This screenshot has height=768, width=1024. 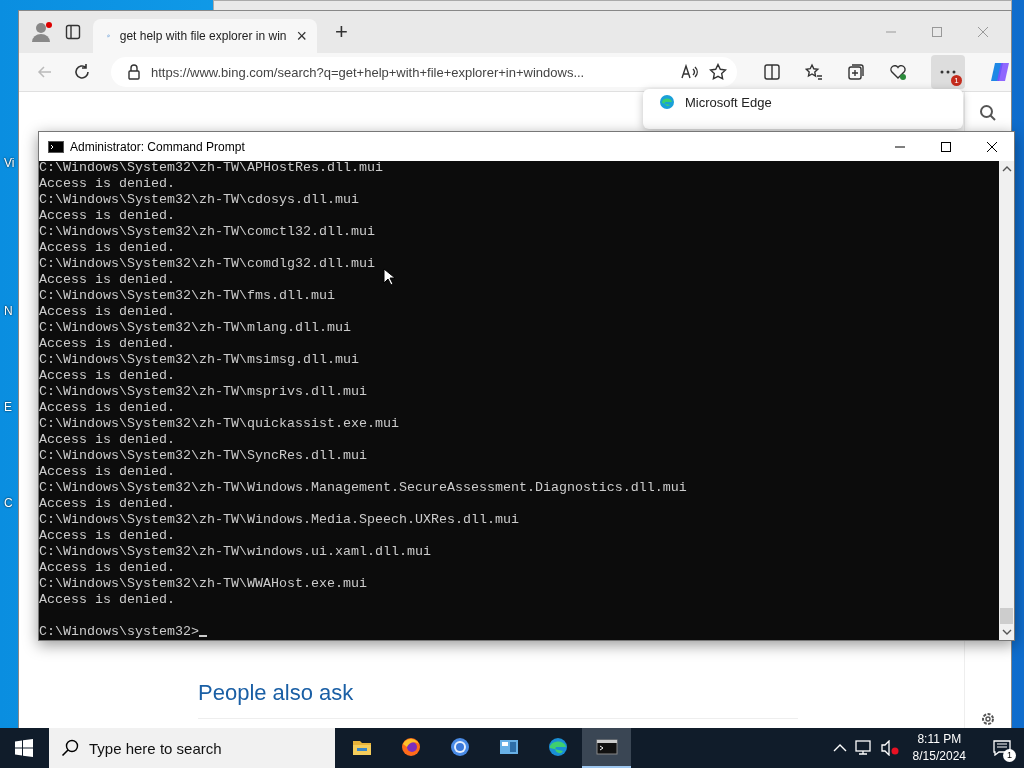 What do you see at coordinates (195, 328) in the screenshot?
I see `console-line: C:\Windows\System32\zh-TW\mlang.dll.mui` at bounding box center [195, 328].